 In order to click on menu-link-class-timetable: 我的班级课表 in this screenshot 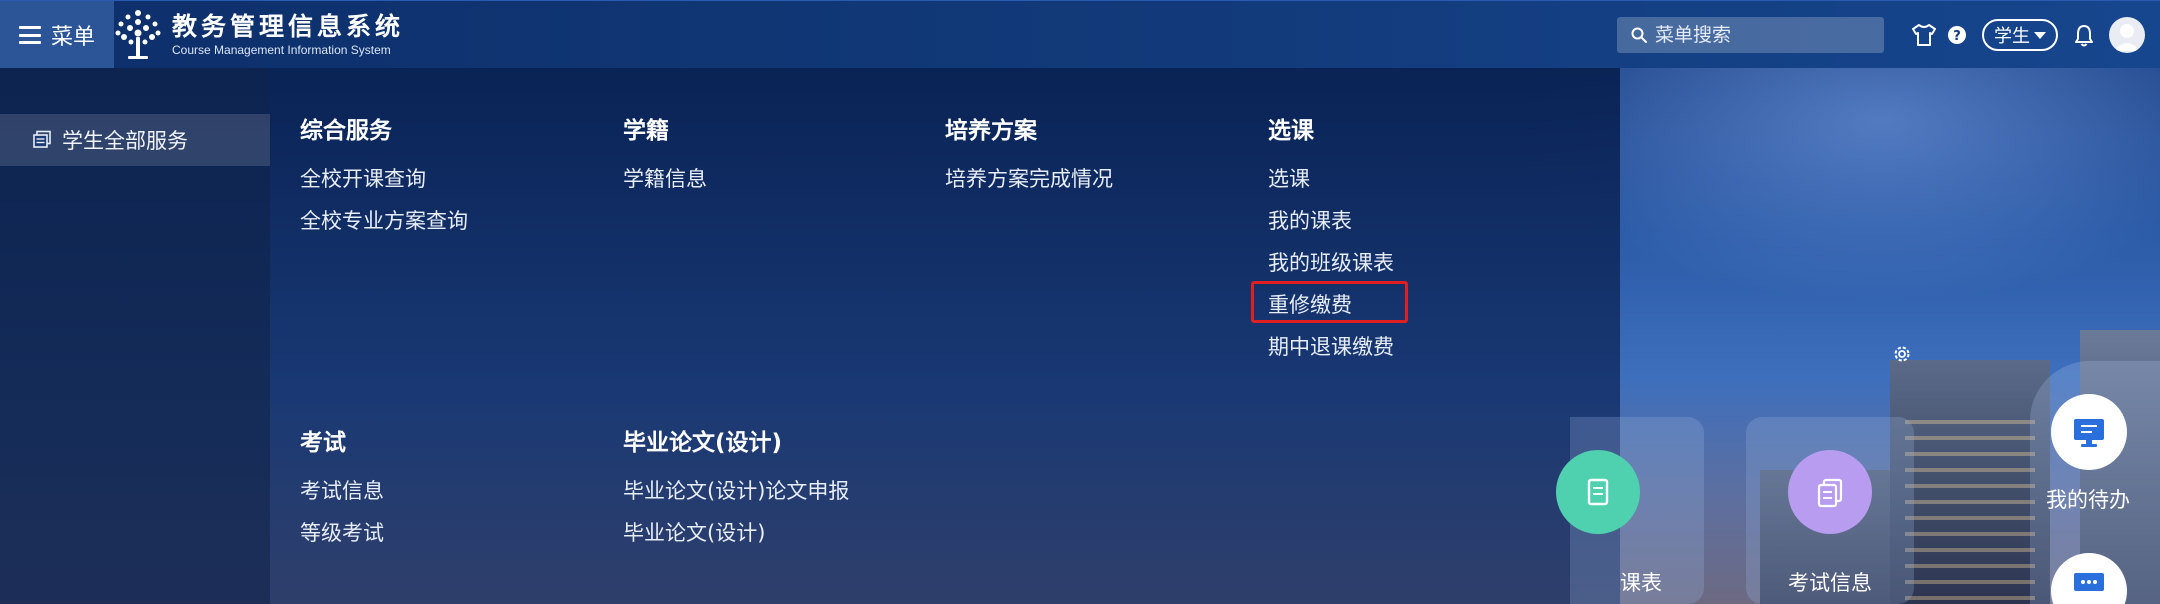, I will do `click(1418, 263)`.